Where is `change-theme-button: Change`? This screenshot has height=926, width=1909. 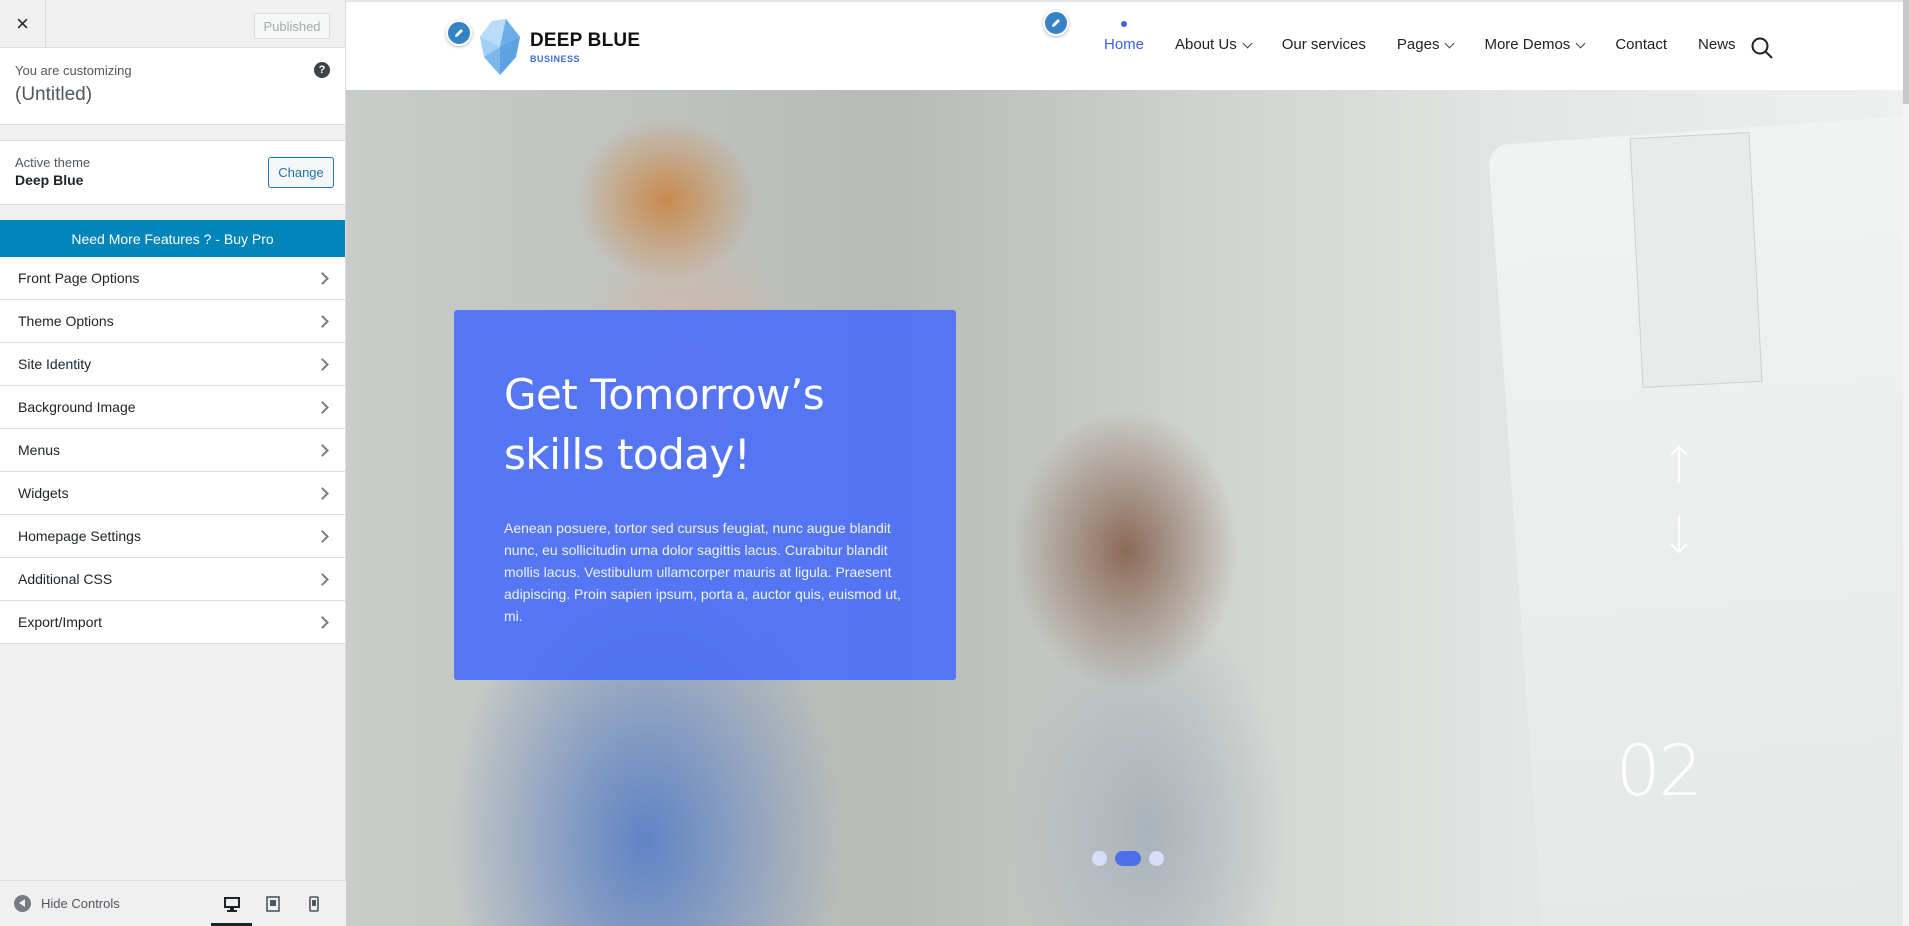
change-theme-button: Change is located at coordinates (301, 172).